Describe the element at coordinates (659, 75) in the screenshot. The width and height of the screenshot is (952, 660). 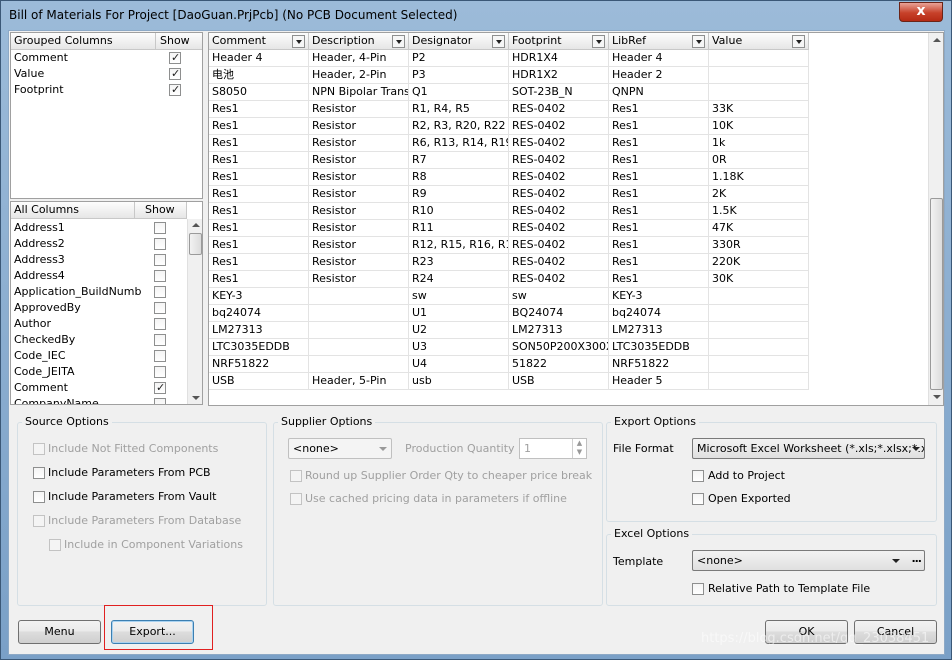
I see `table-cell: Header 2` at that location.